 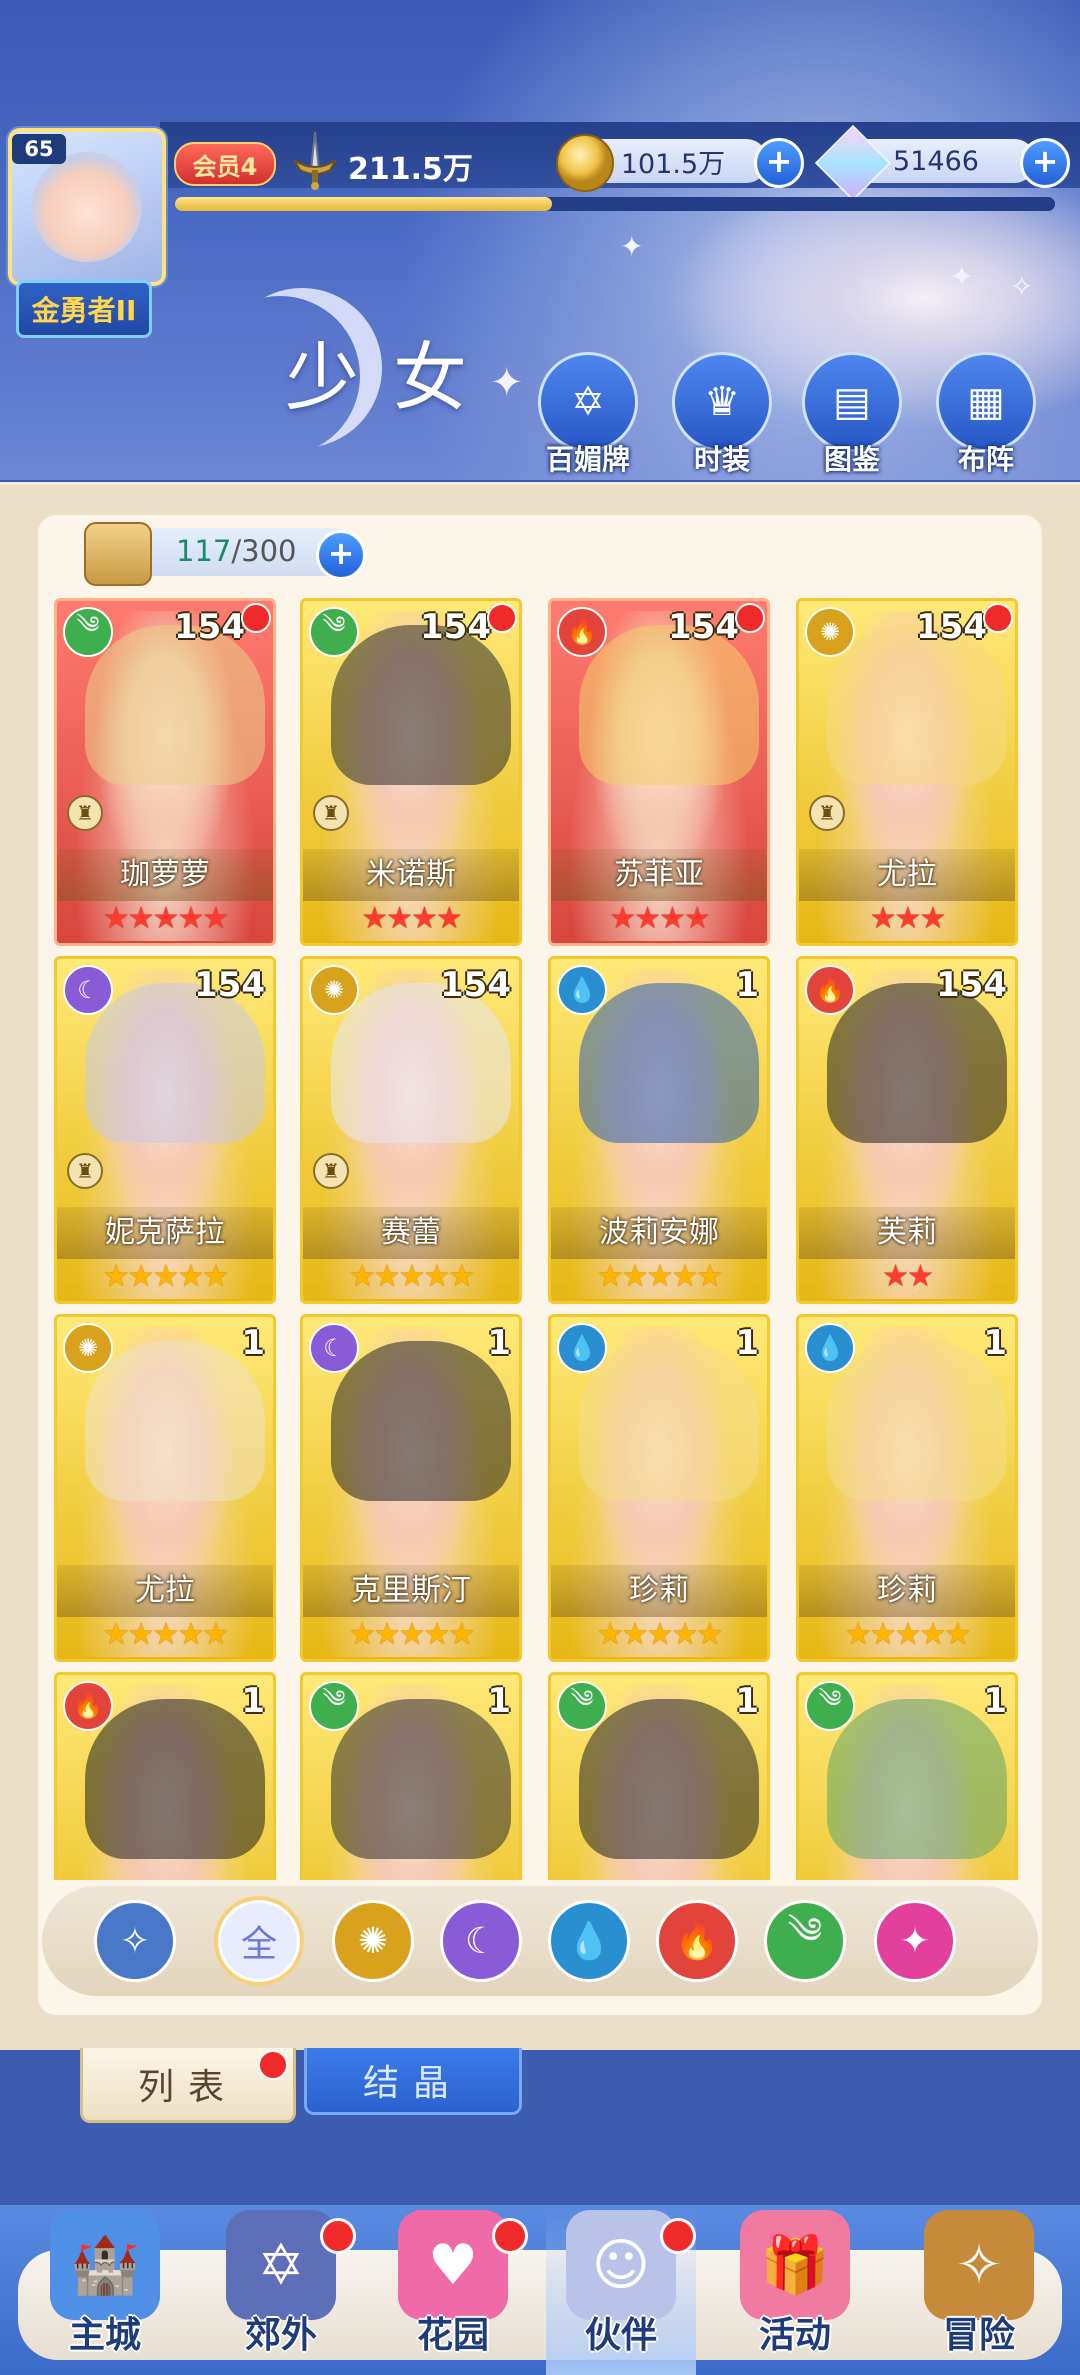 What do you see at coordinates (978, 2335) in the screenshot?
I see `nav-label: 冒险` at bounding box center [978, 2335].